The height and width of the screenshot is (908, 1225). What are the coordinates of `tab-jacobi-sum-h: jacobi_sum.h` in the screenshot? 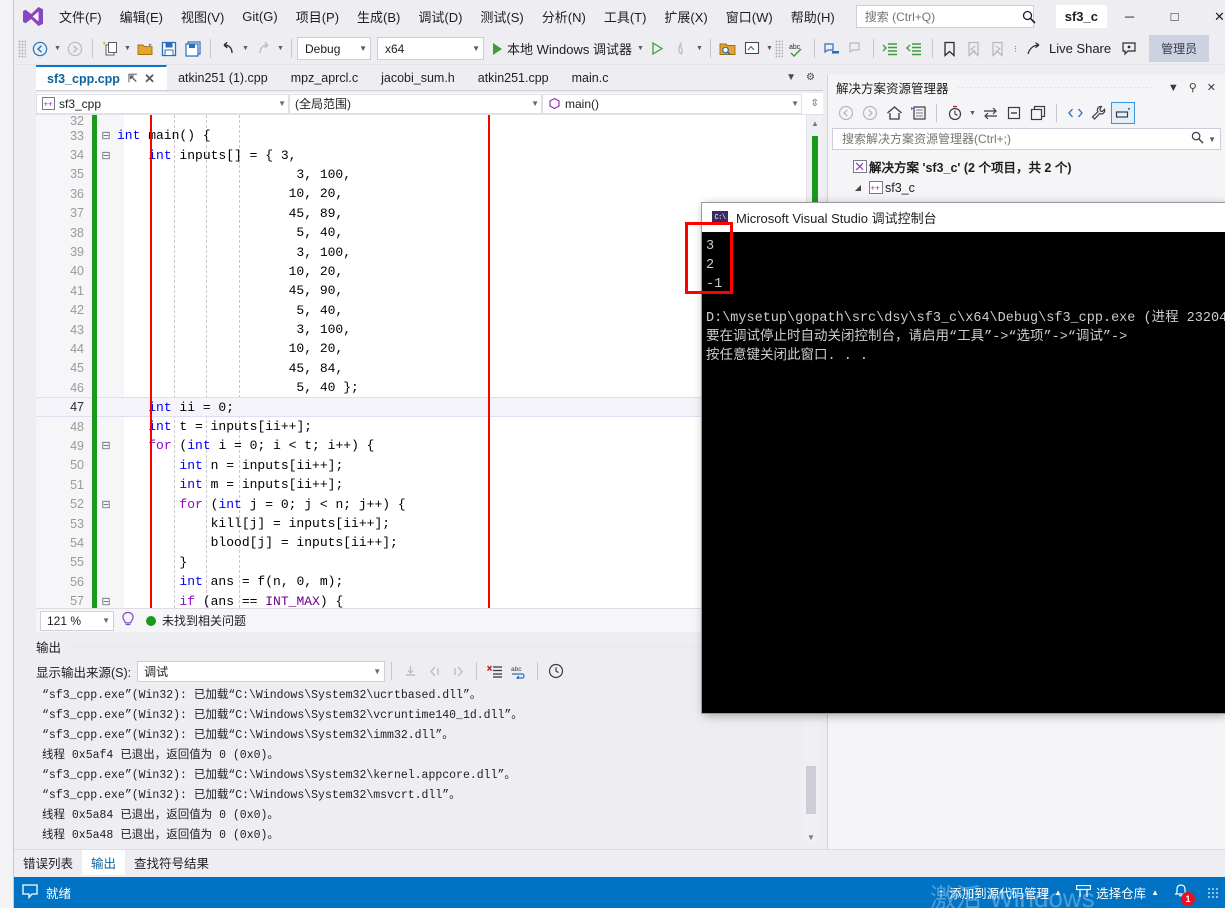 It's located at (418, 77).